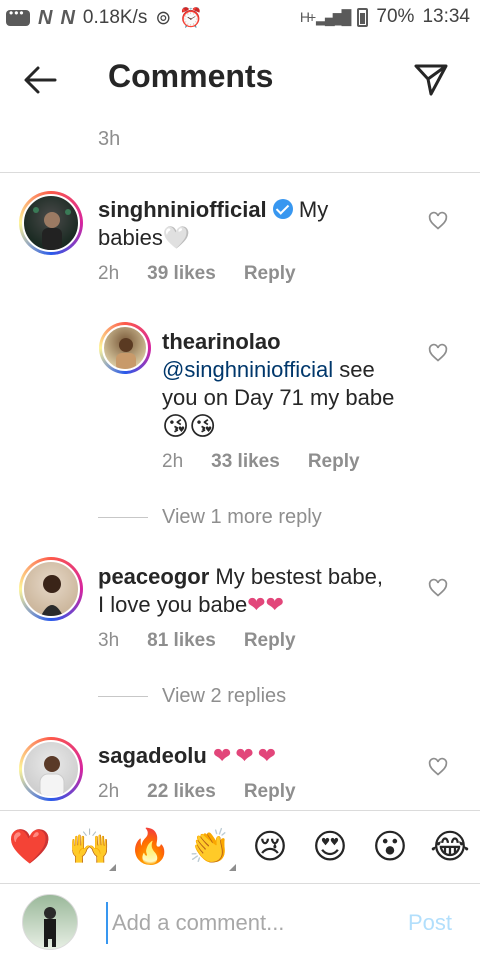  Describe the element at coordinates (191, 76) in the screenshot. I see `page-title: Comments` at that location.